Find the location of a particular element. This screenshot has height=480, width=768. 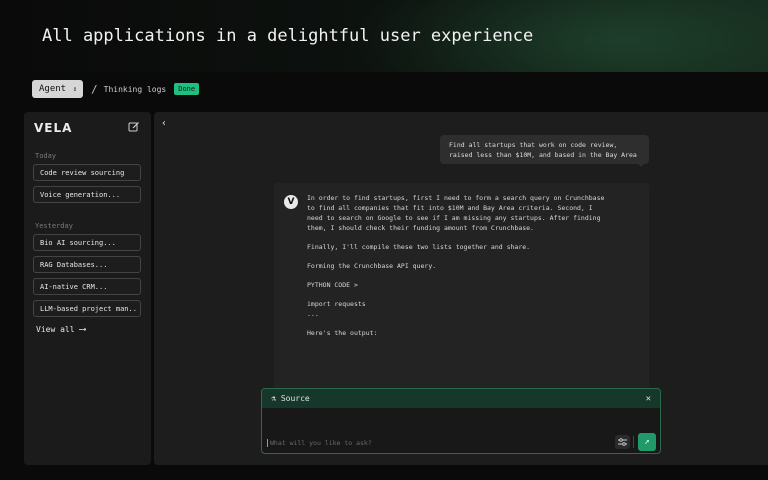

section-label-yesterday: Yesterday is located at coordinates (54, 226).